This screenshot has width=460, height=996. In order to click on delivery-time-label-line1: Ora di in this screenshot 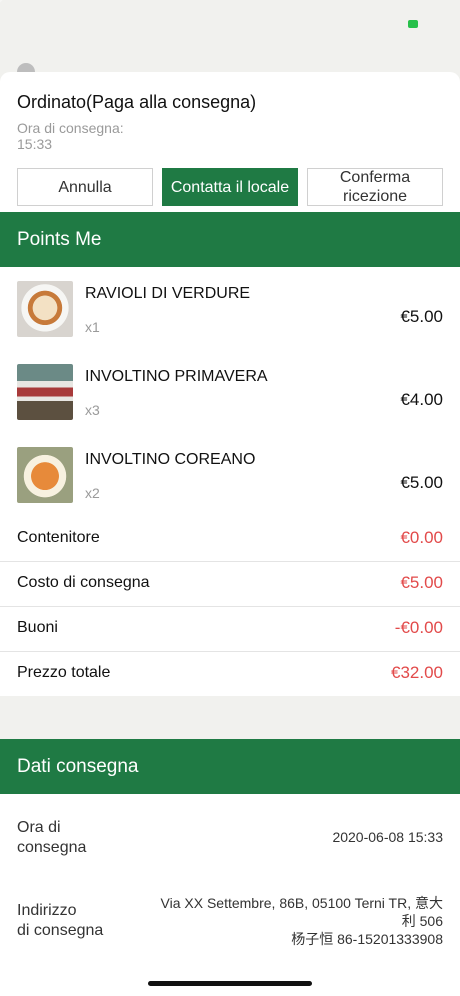, I will do `click(39, 827)`.